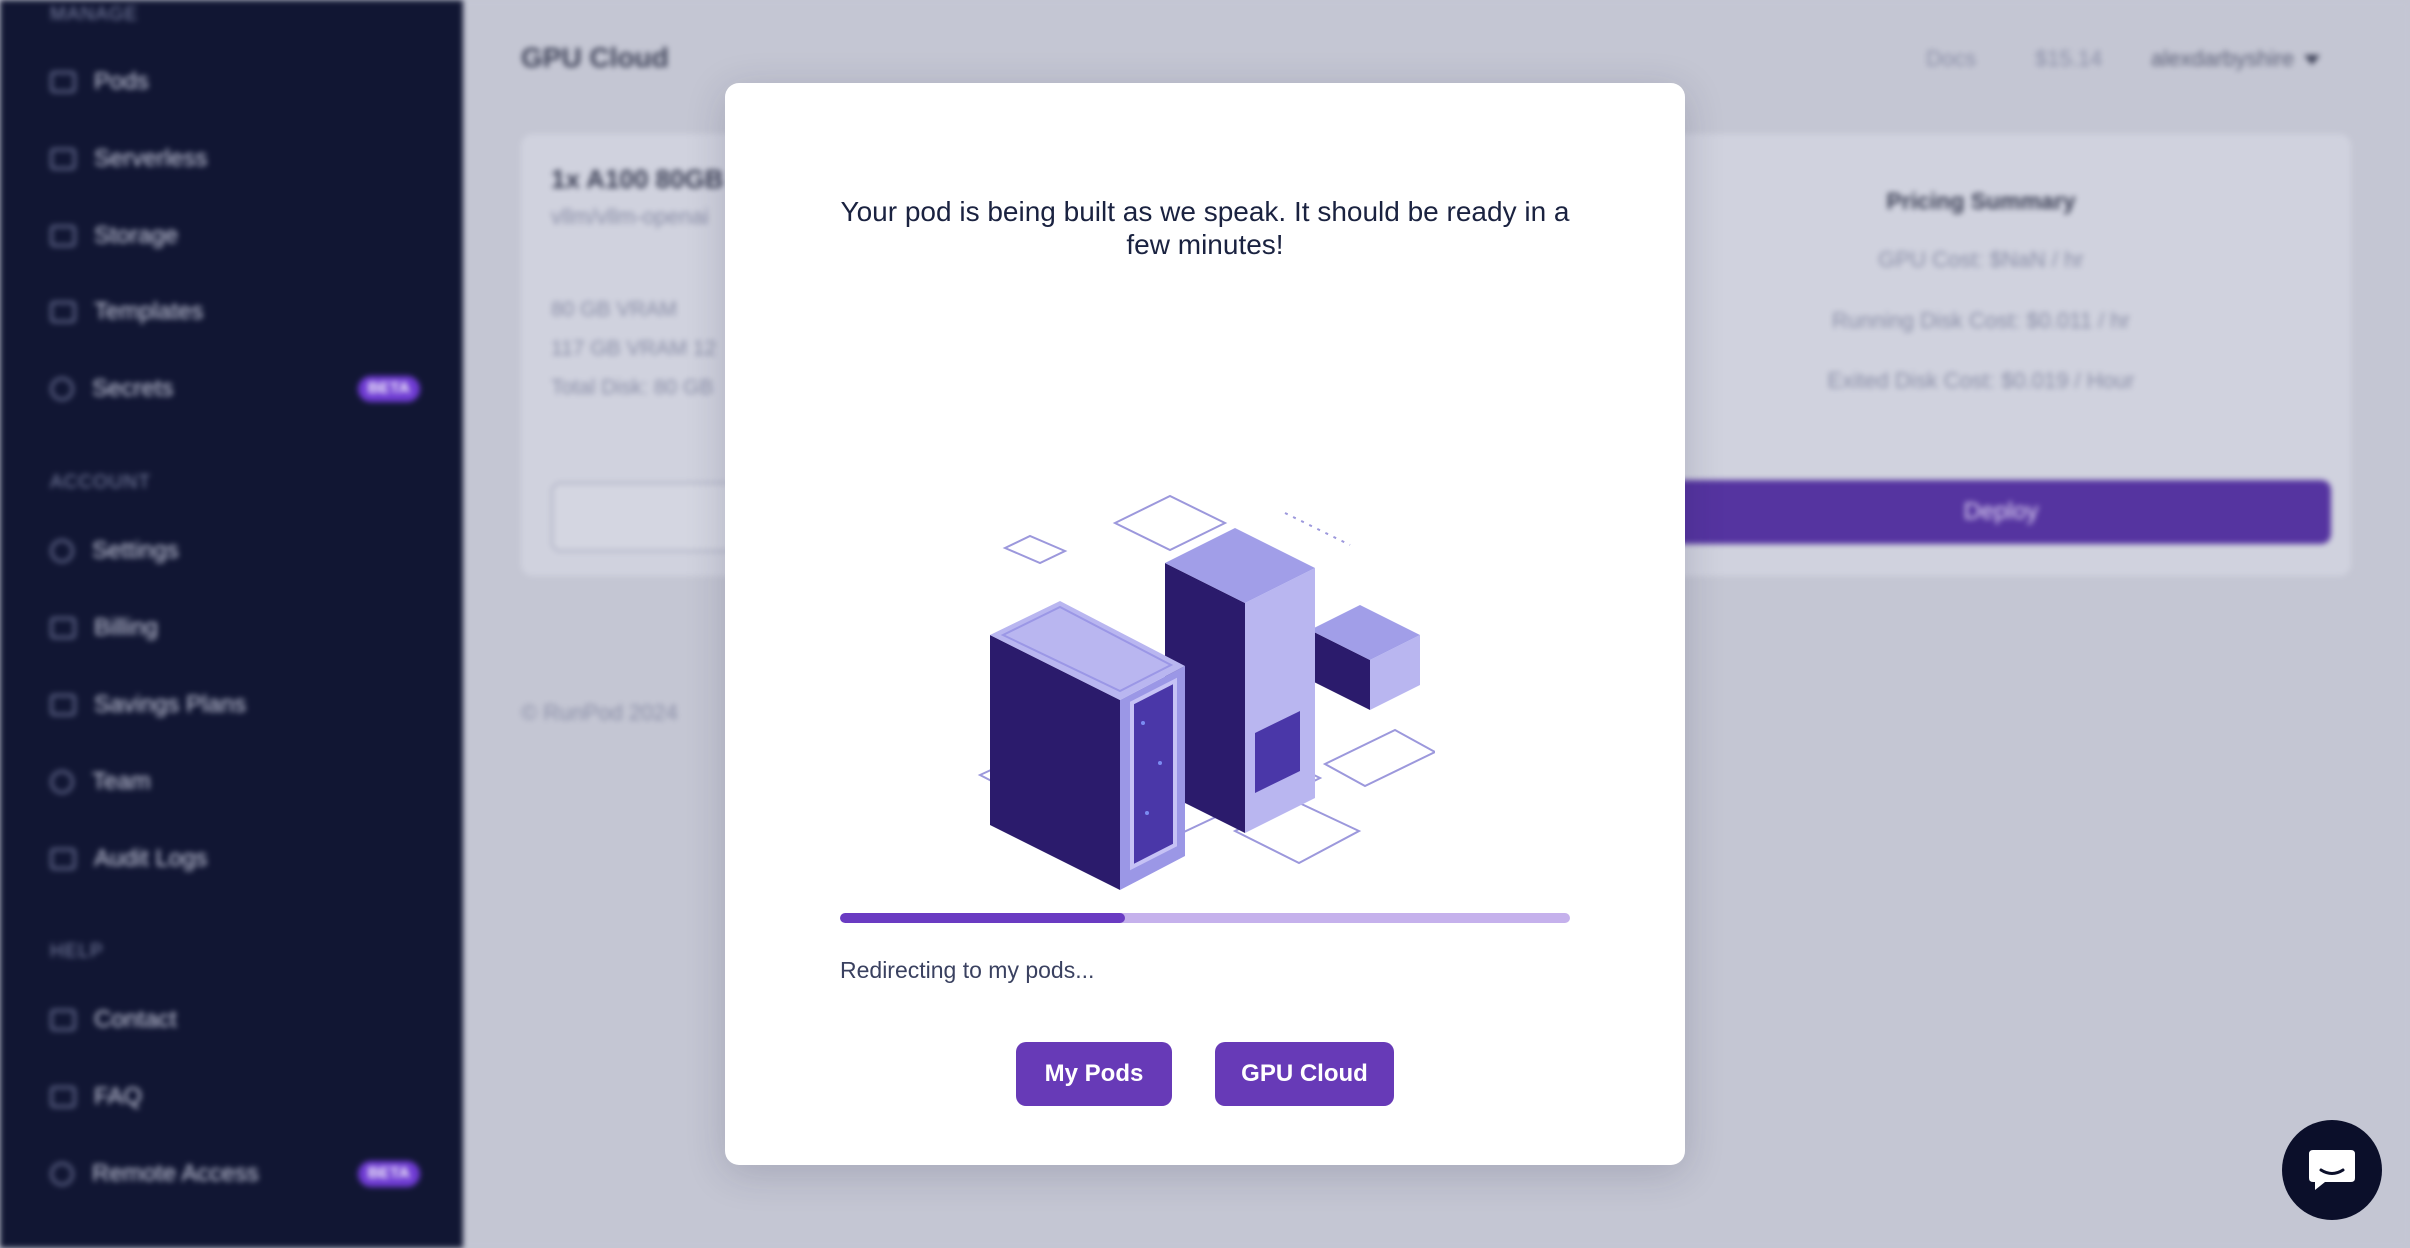 The width and height of the screenshot is (2410, 1248). Describe the element at coordinates (94, 14) in the screenshot. I see `sidebar-section-manage: MANAGE` at that location.